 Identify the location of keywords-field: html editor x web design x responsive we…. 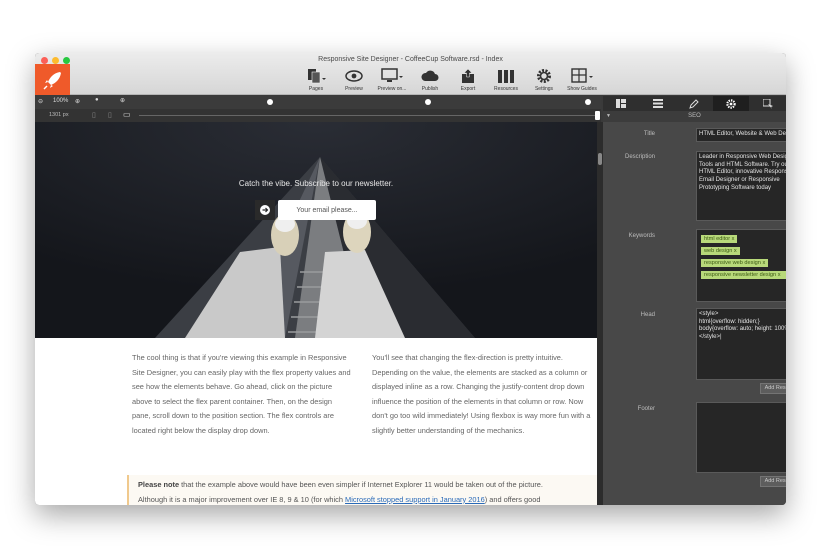
(741, 265).